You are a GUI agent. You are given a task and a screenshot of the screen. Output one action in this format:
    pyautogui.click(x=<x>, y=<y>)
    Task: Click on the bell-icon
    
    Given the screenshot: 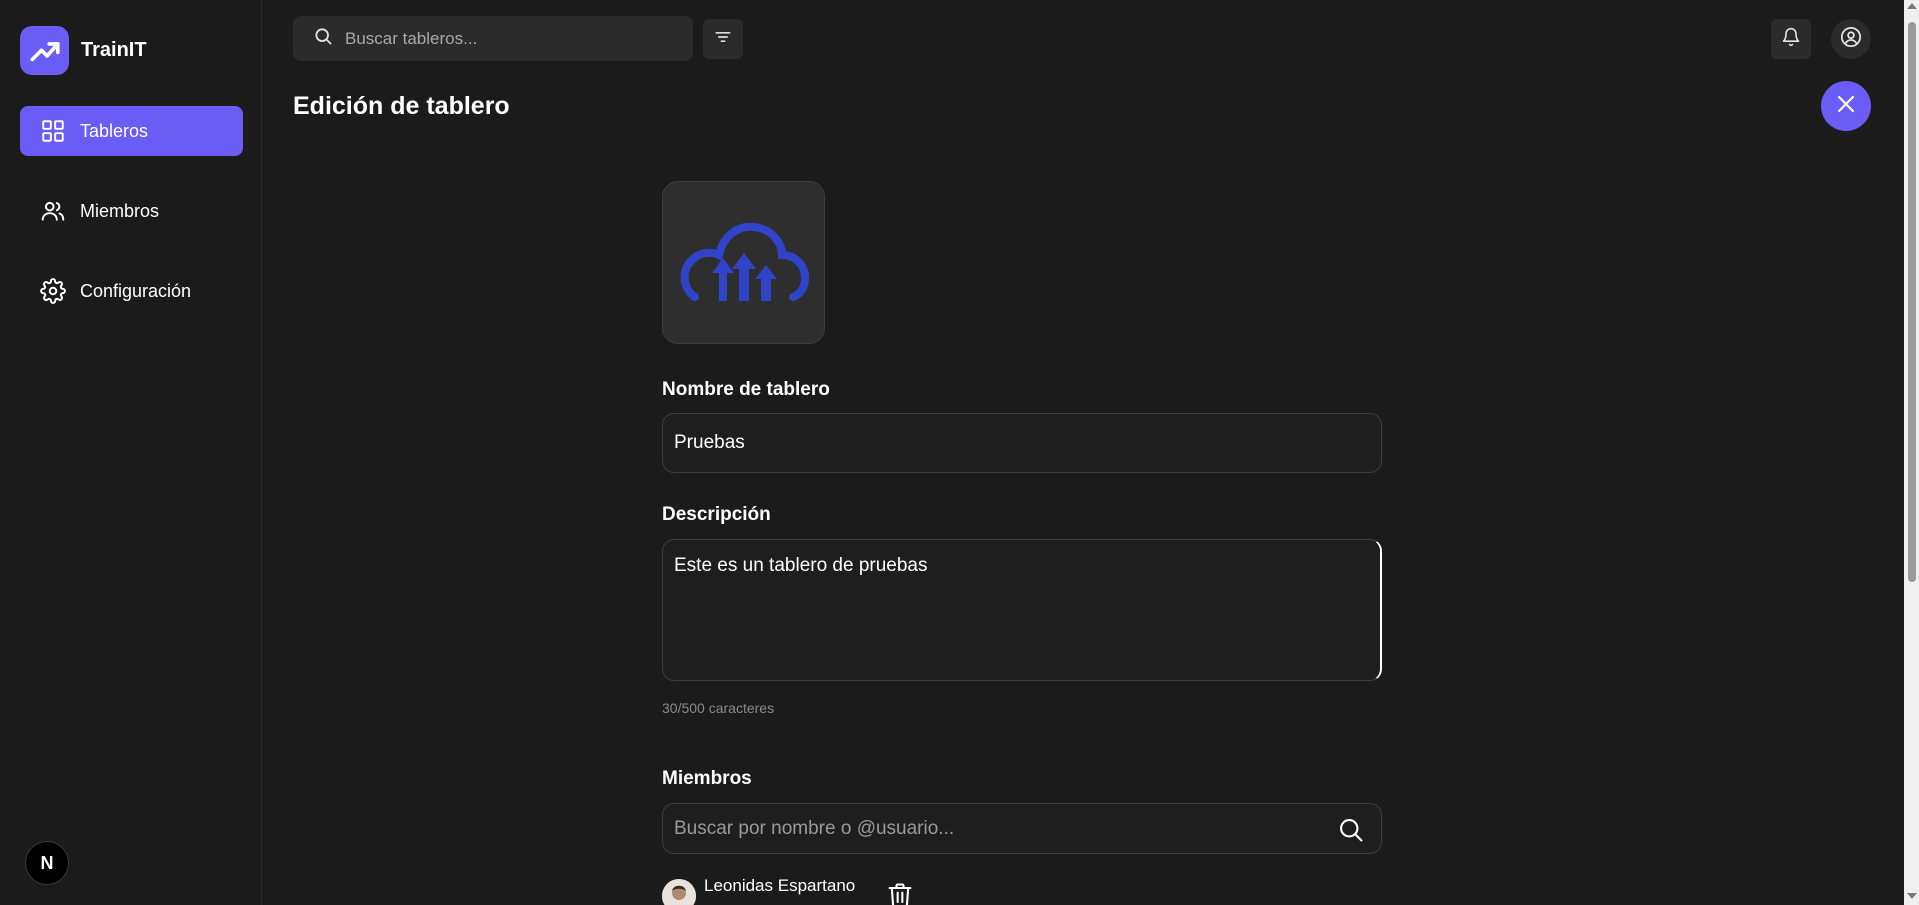 What is the action you would take?
    pyautogui.click(x=1791, y=39)
    